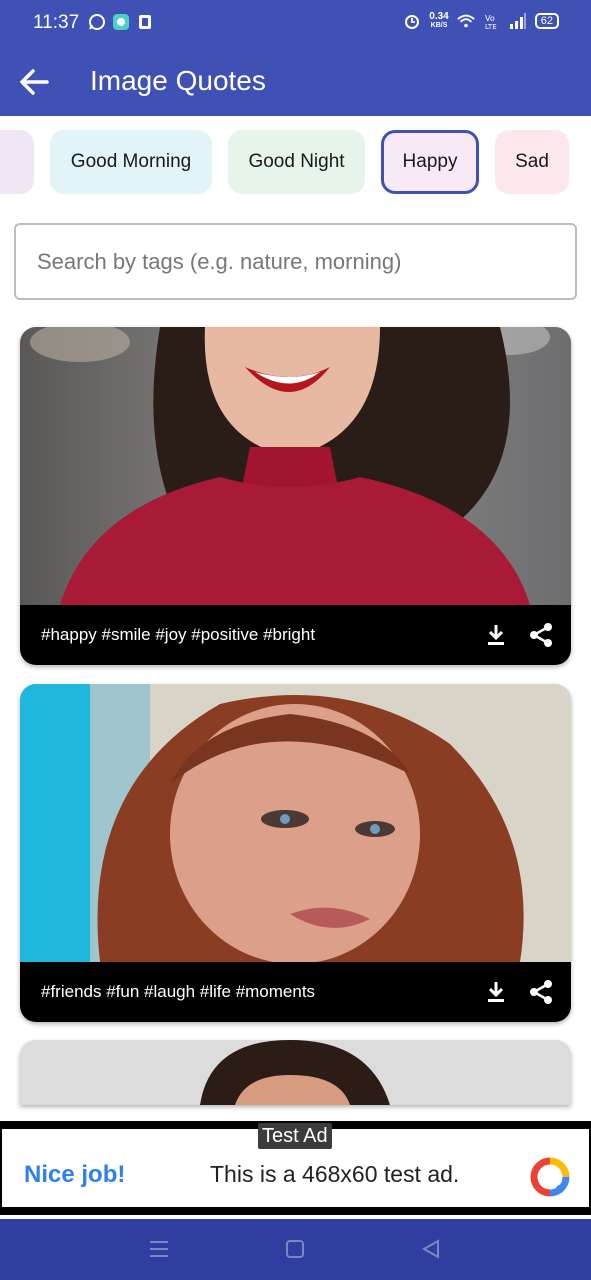  I want to click on alarm-icon, so click(412, 22).